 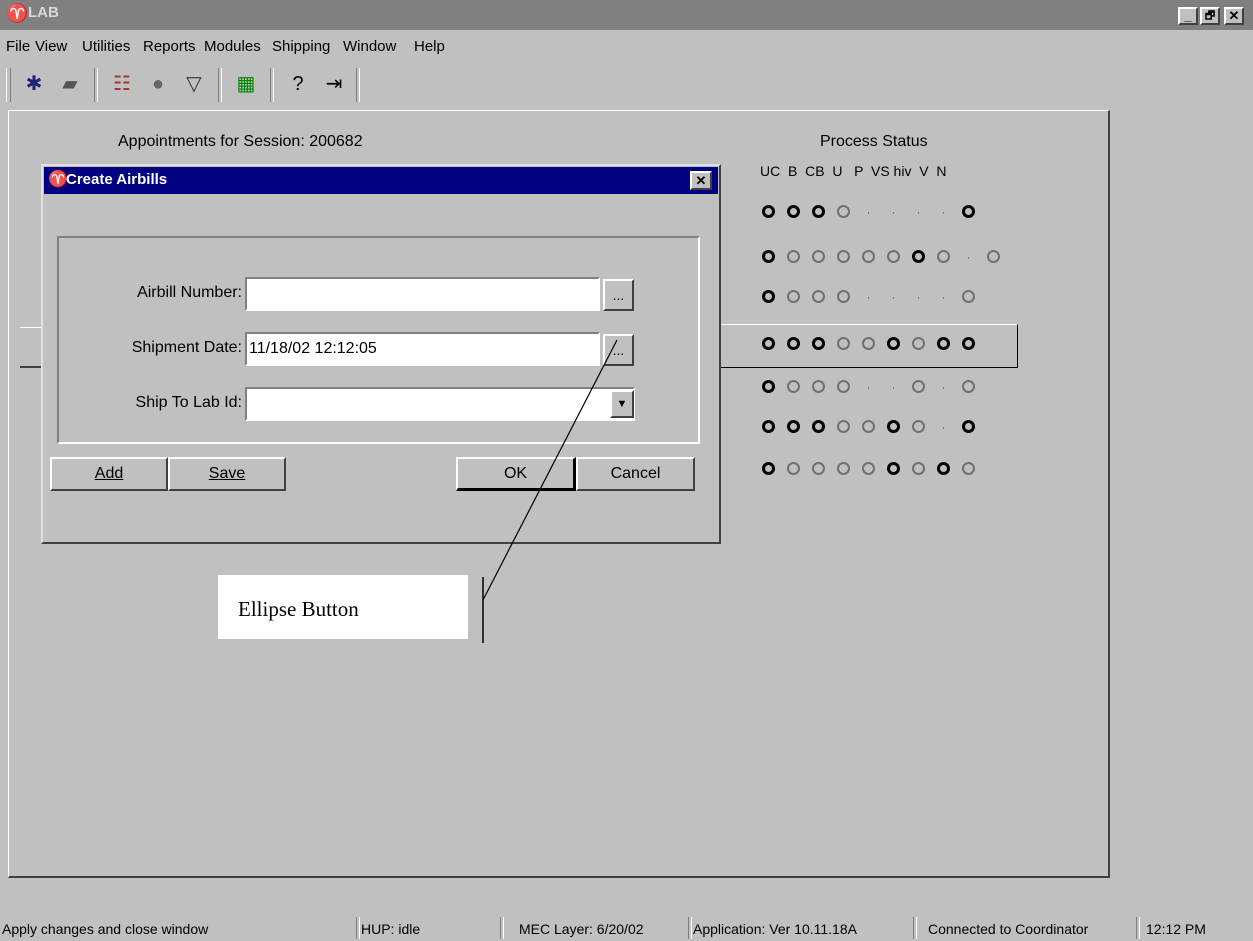 What do you see at coordinates (581, 929) in the screenshot?
I see `status-mec-layer: MEC Layer: 6/20/02` at bounding box center [581, 929].